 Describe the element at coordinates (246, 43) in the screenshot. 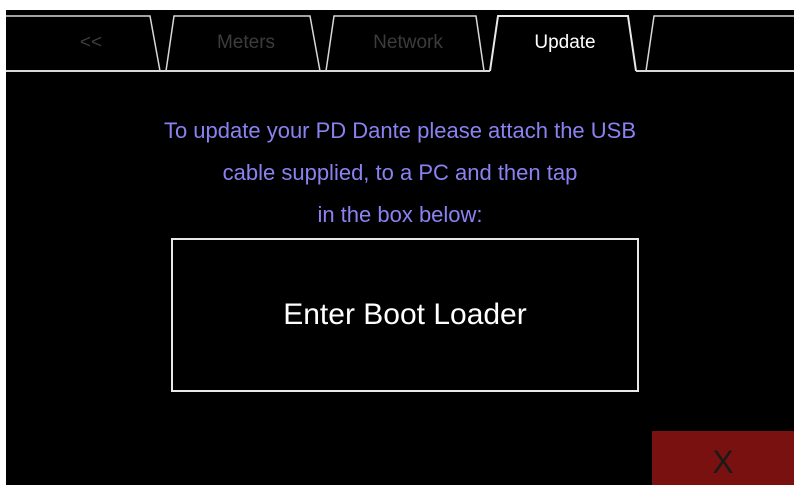

I see `tab-meters: Meters` at that location.